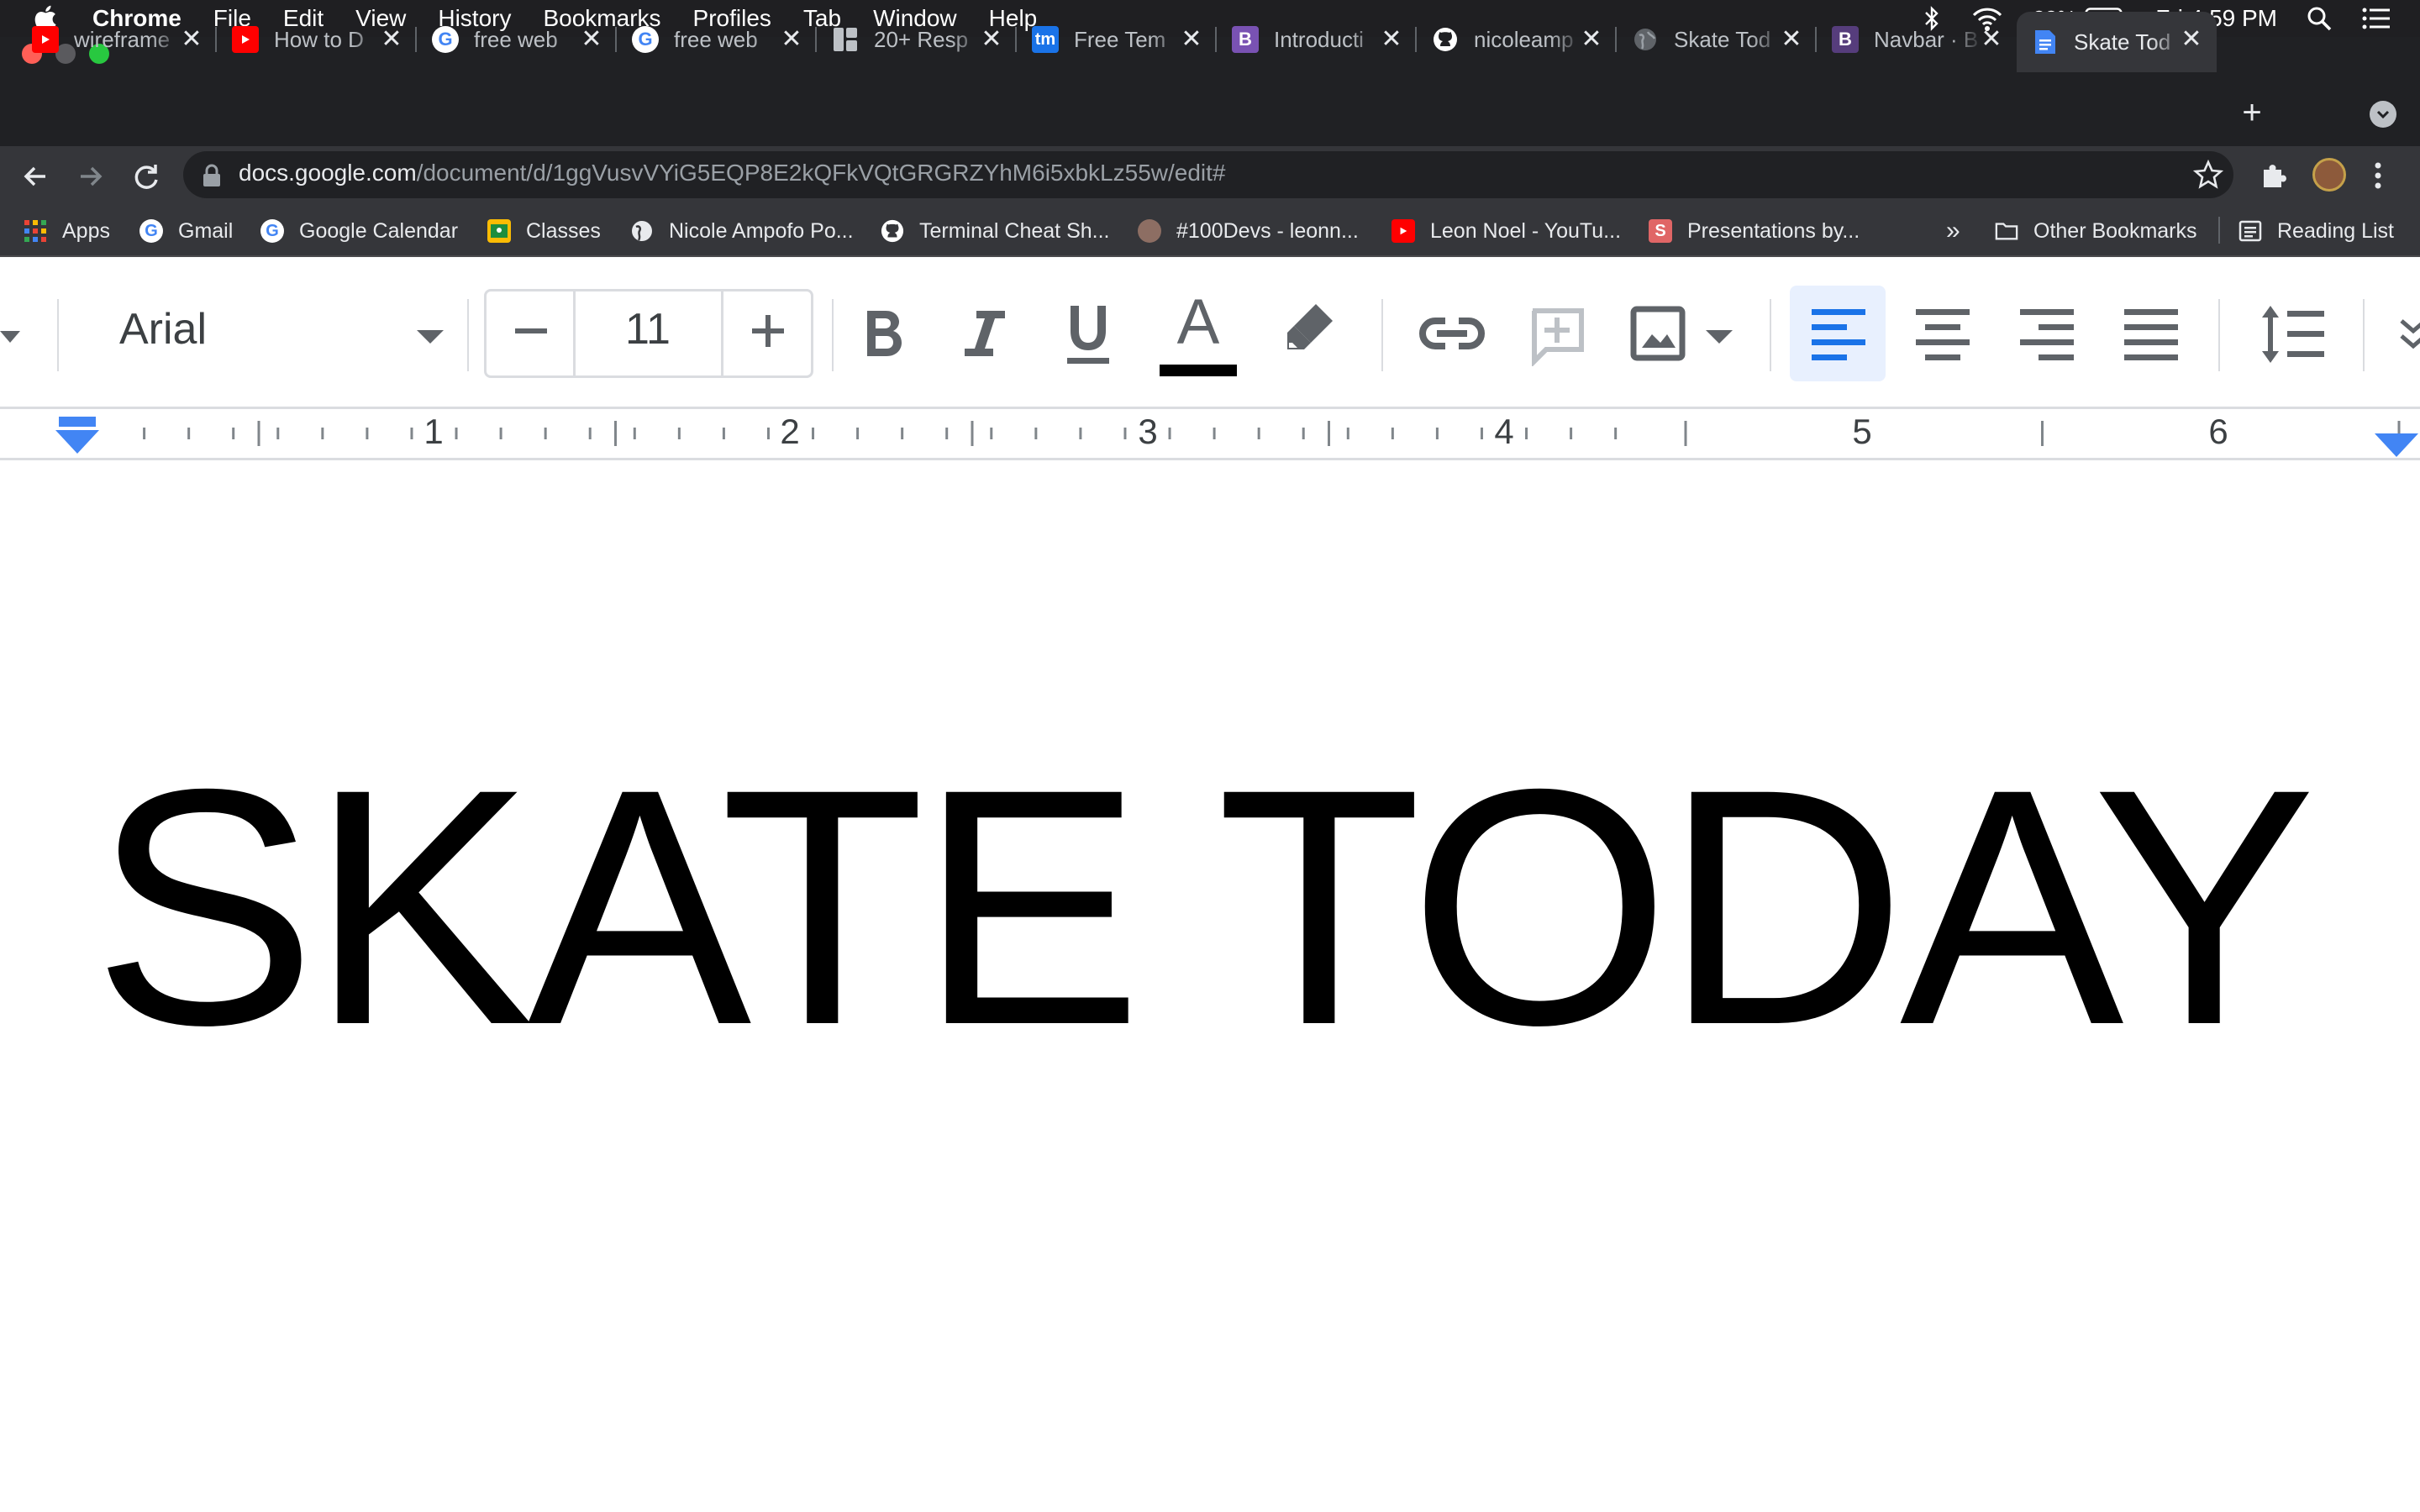 The height and width of the screenshot is (1512, 2420). I want to click on tab-nicoleamp: nicoleamp ✕, so click(1517, 39).